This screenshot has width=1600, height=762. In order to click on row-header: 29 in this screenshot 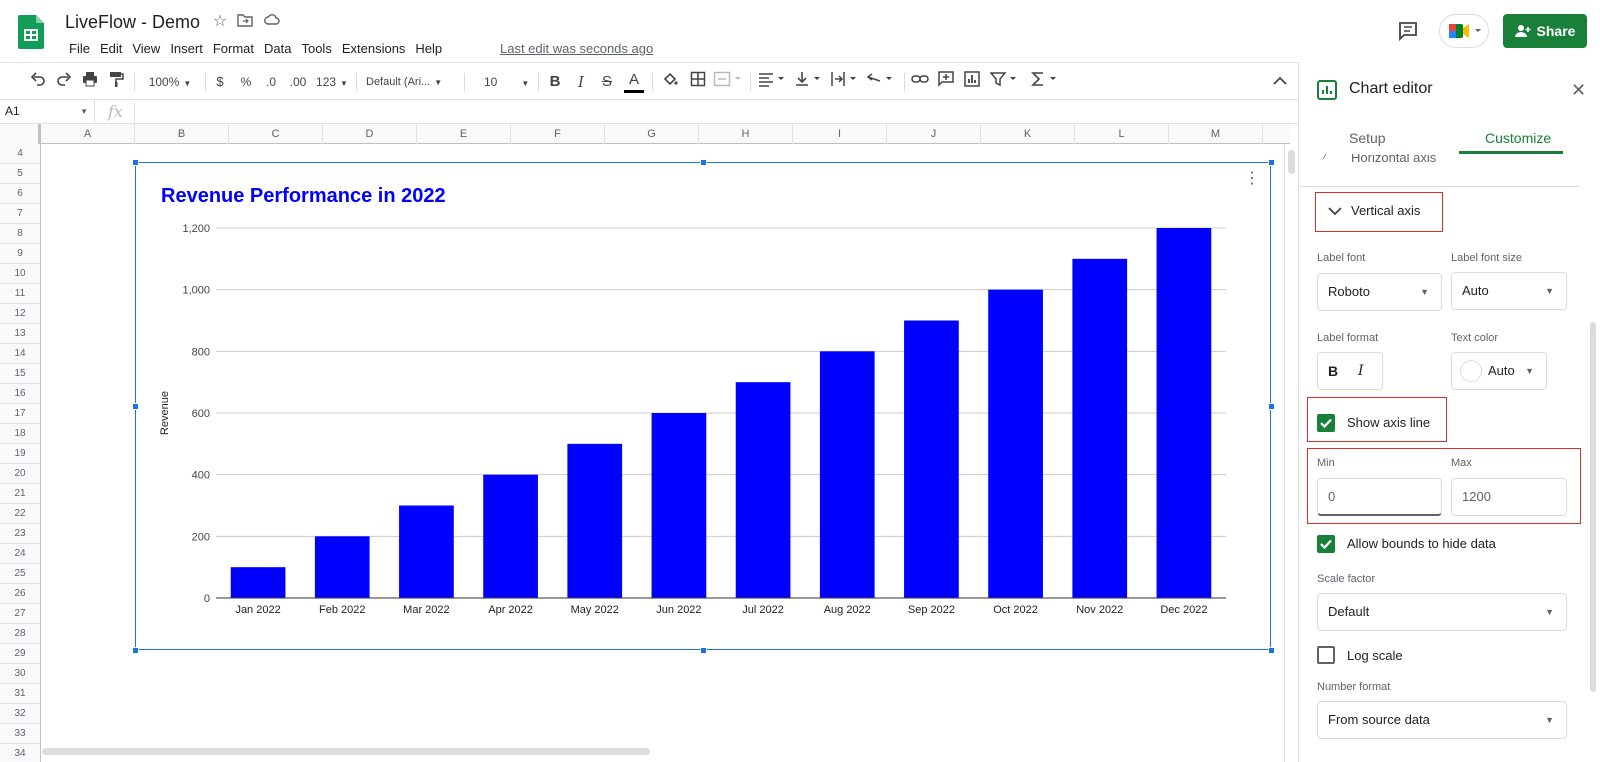, I will do `click(20, 654)`.